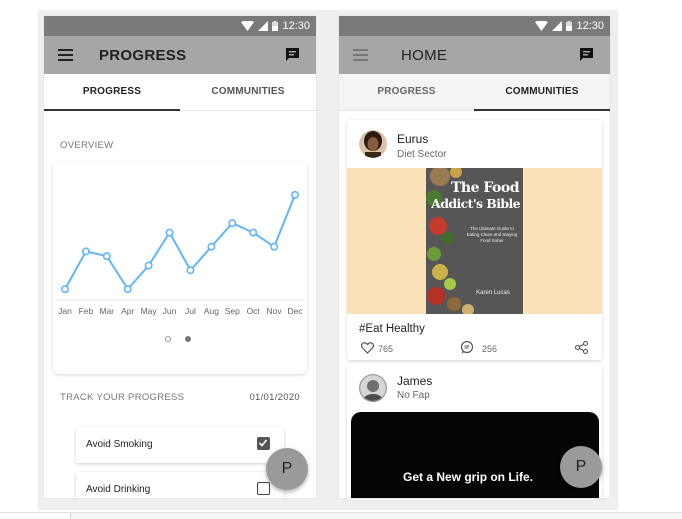 The width and height of the screenshot is (682, 519). I want to click on overview-label: OVERVIEW, so click(87, 145).